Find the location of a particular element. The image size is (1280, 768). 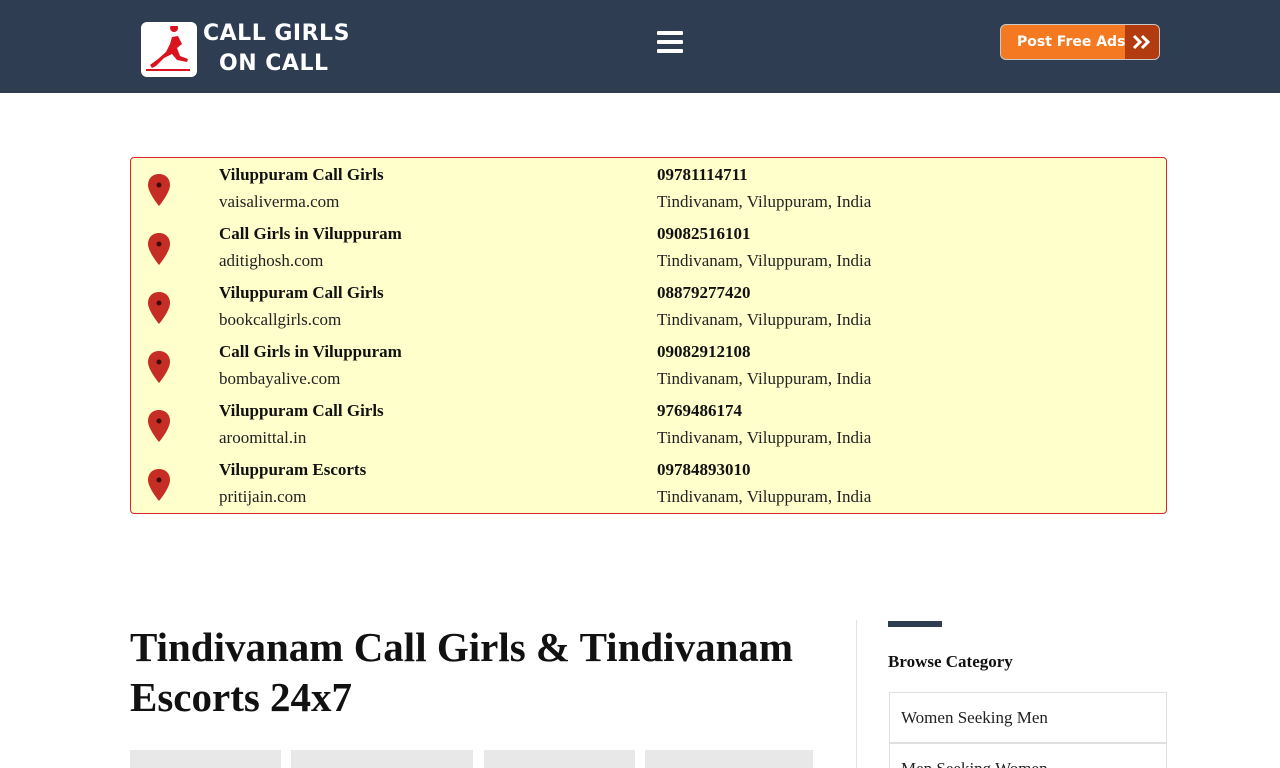

logo-line-2: ON CALL is located at coordinates (274, 63).